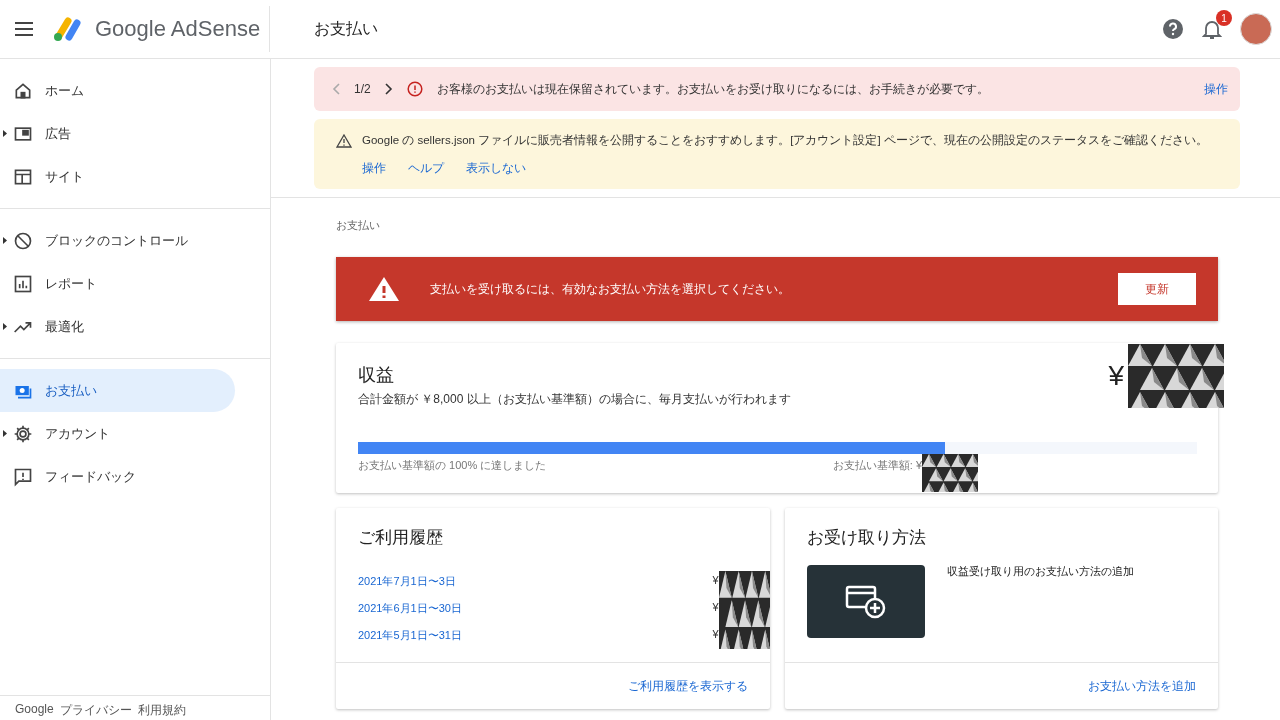  Describe the element at coordinates (117, 390) in the screenshot. I see `sidebar-item: お支払い` at that location.